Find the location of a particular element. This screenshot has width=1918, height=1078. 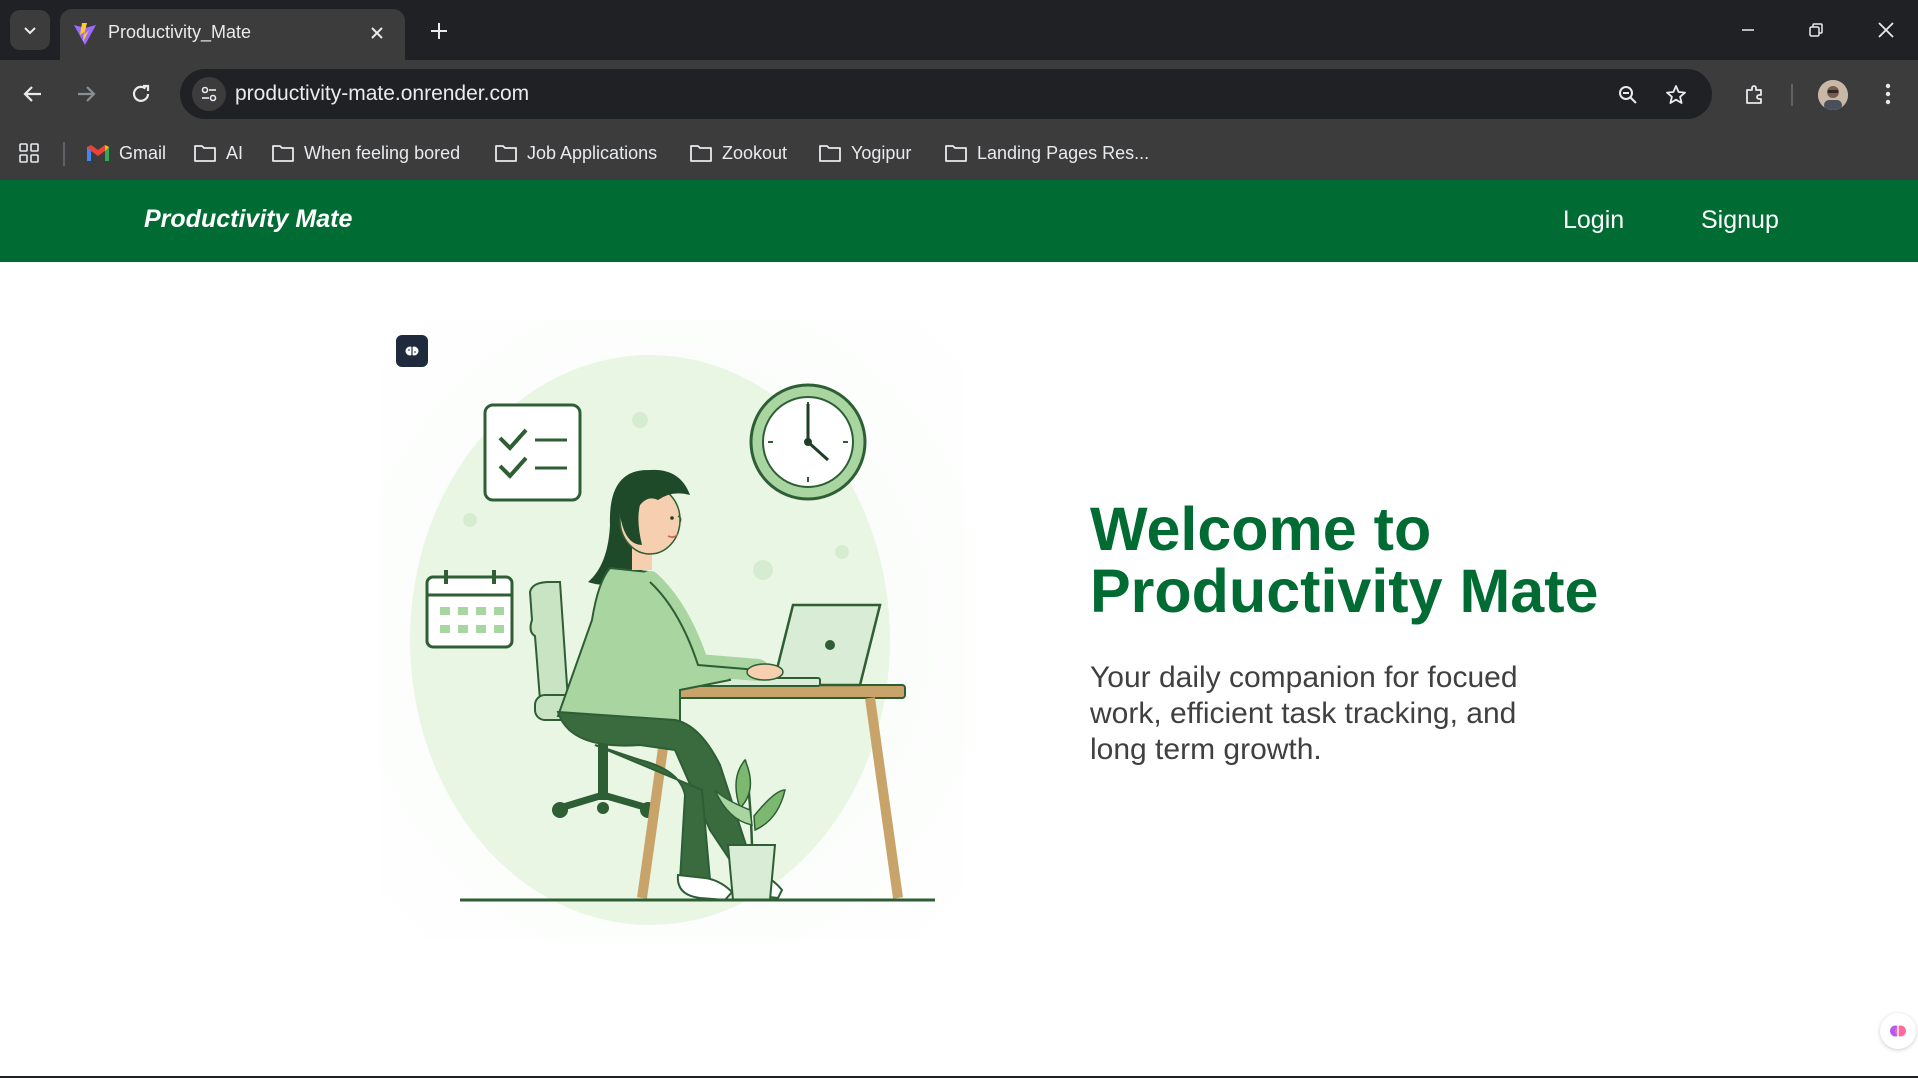

bookmark-folder-job-applications: Job Applications is located at coordinates (575, 153).